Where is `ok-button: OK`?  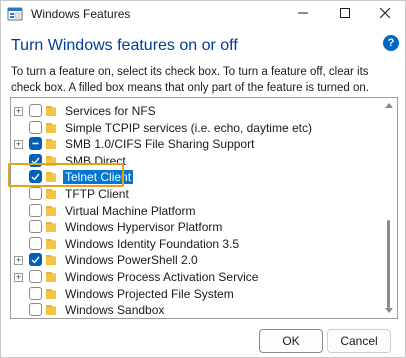 ok-button: OK is located at coordinates (291, 341).